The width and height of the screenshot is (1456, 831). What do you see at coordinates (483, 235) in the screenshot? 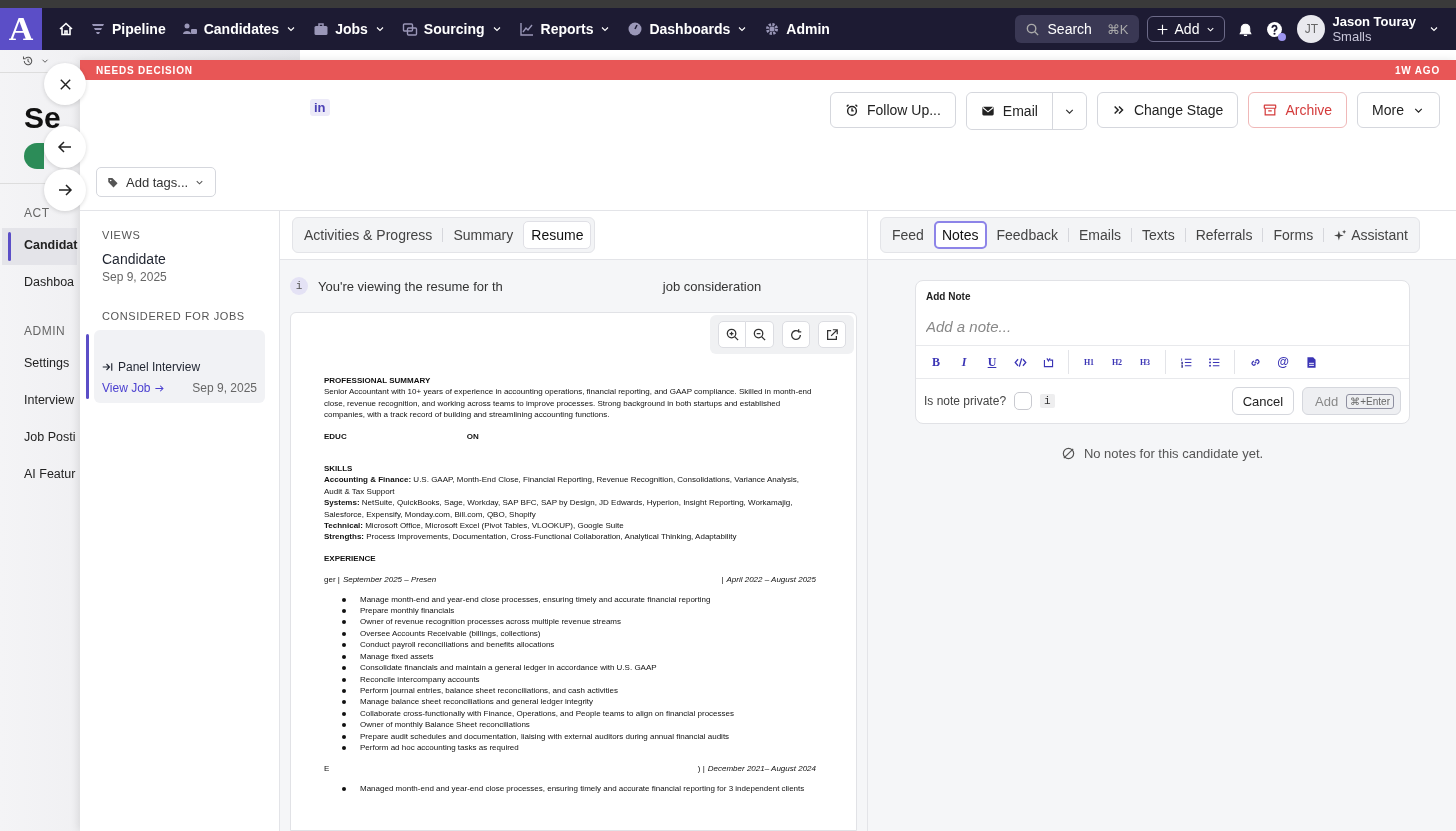
I see `tab: Summary` at bounding box center [483, 235].